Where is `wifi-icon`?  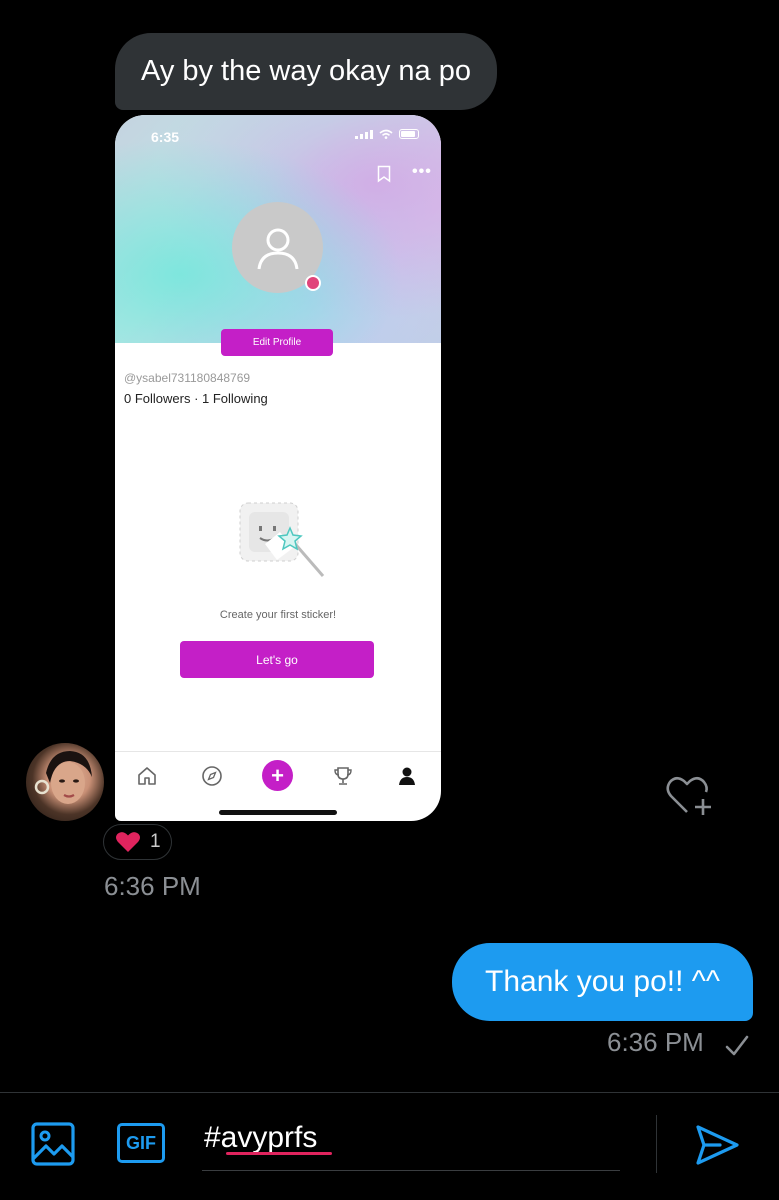
wifi-icon is located at coordinates (386, 134).